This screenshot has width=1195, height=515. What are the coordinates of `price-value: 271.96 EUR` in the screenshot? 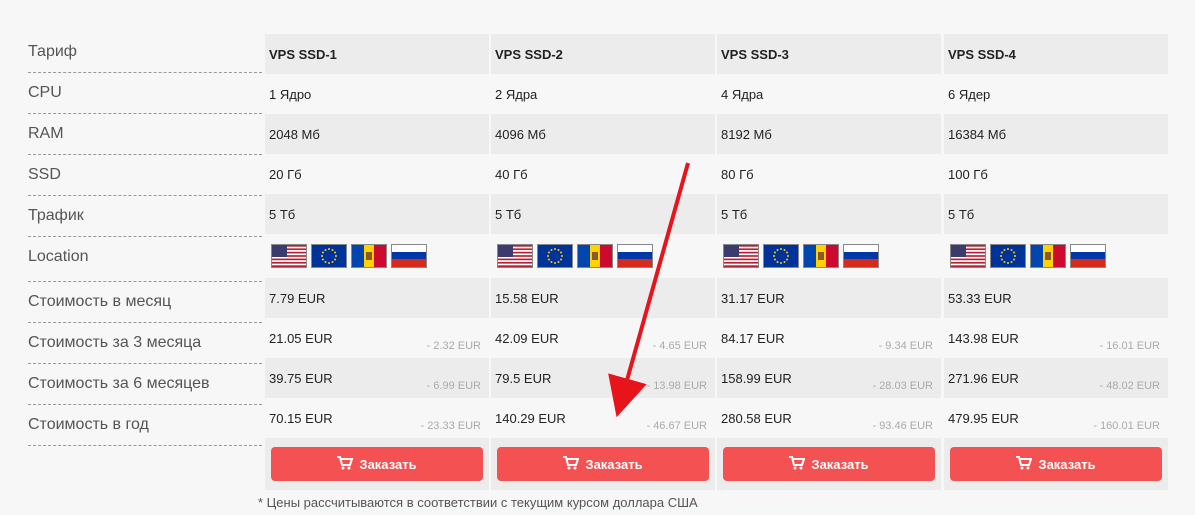 It's located at (983, 378).